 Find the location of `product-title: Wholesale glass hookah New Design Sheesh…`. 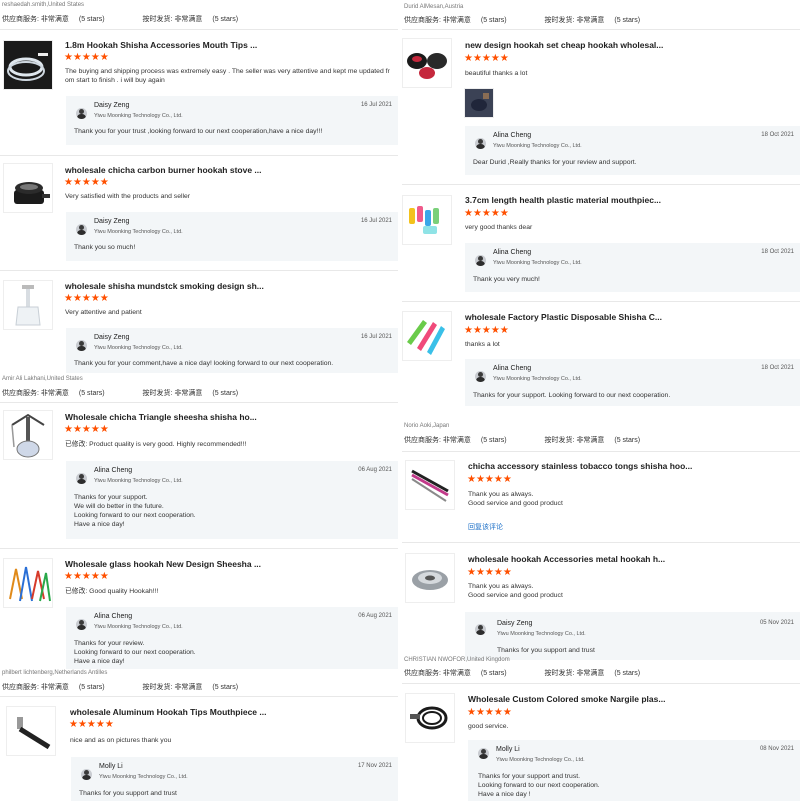

product-title: Wholesale glass hookah New Design Sheesh… is located at coordinates (163, 564).